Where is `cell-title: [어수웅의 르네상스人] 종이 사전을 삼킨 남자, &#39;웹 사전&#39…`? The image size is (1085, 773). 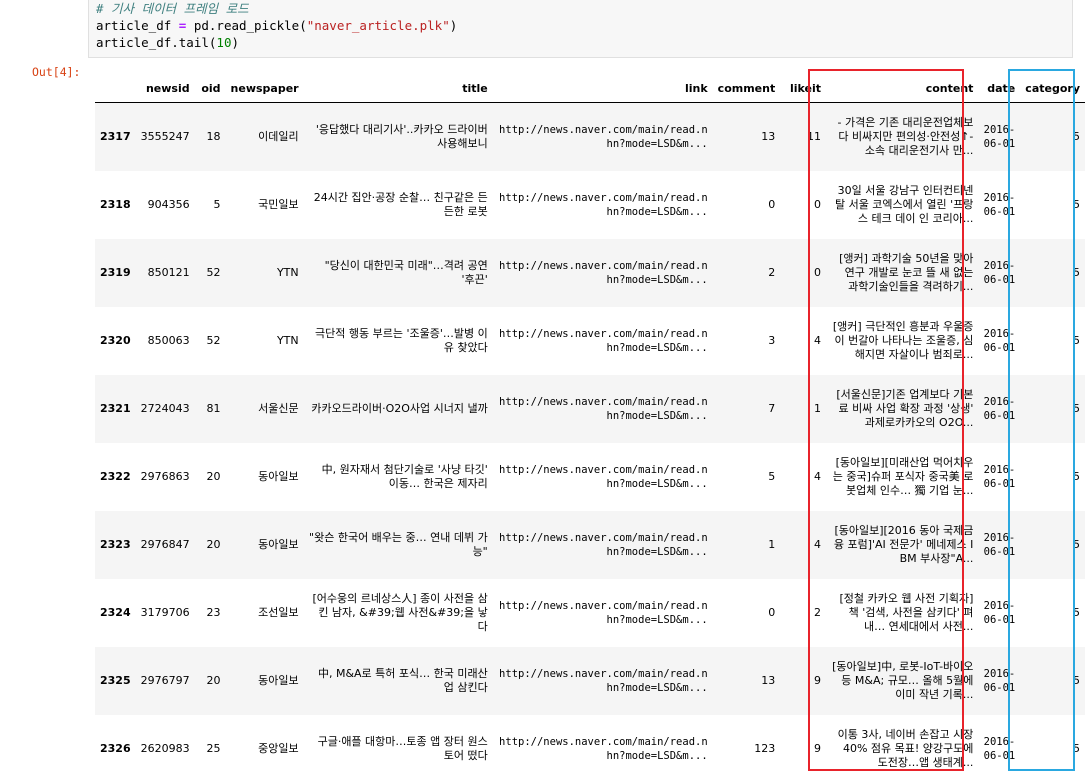
cell-title: [어수웅의 르네상스人] 종이 사전을 삼킨 남자, &#39;웹 사전&#39… is located at coordinates (400, 612).